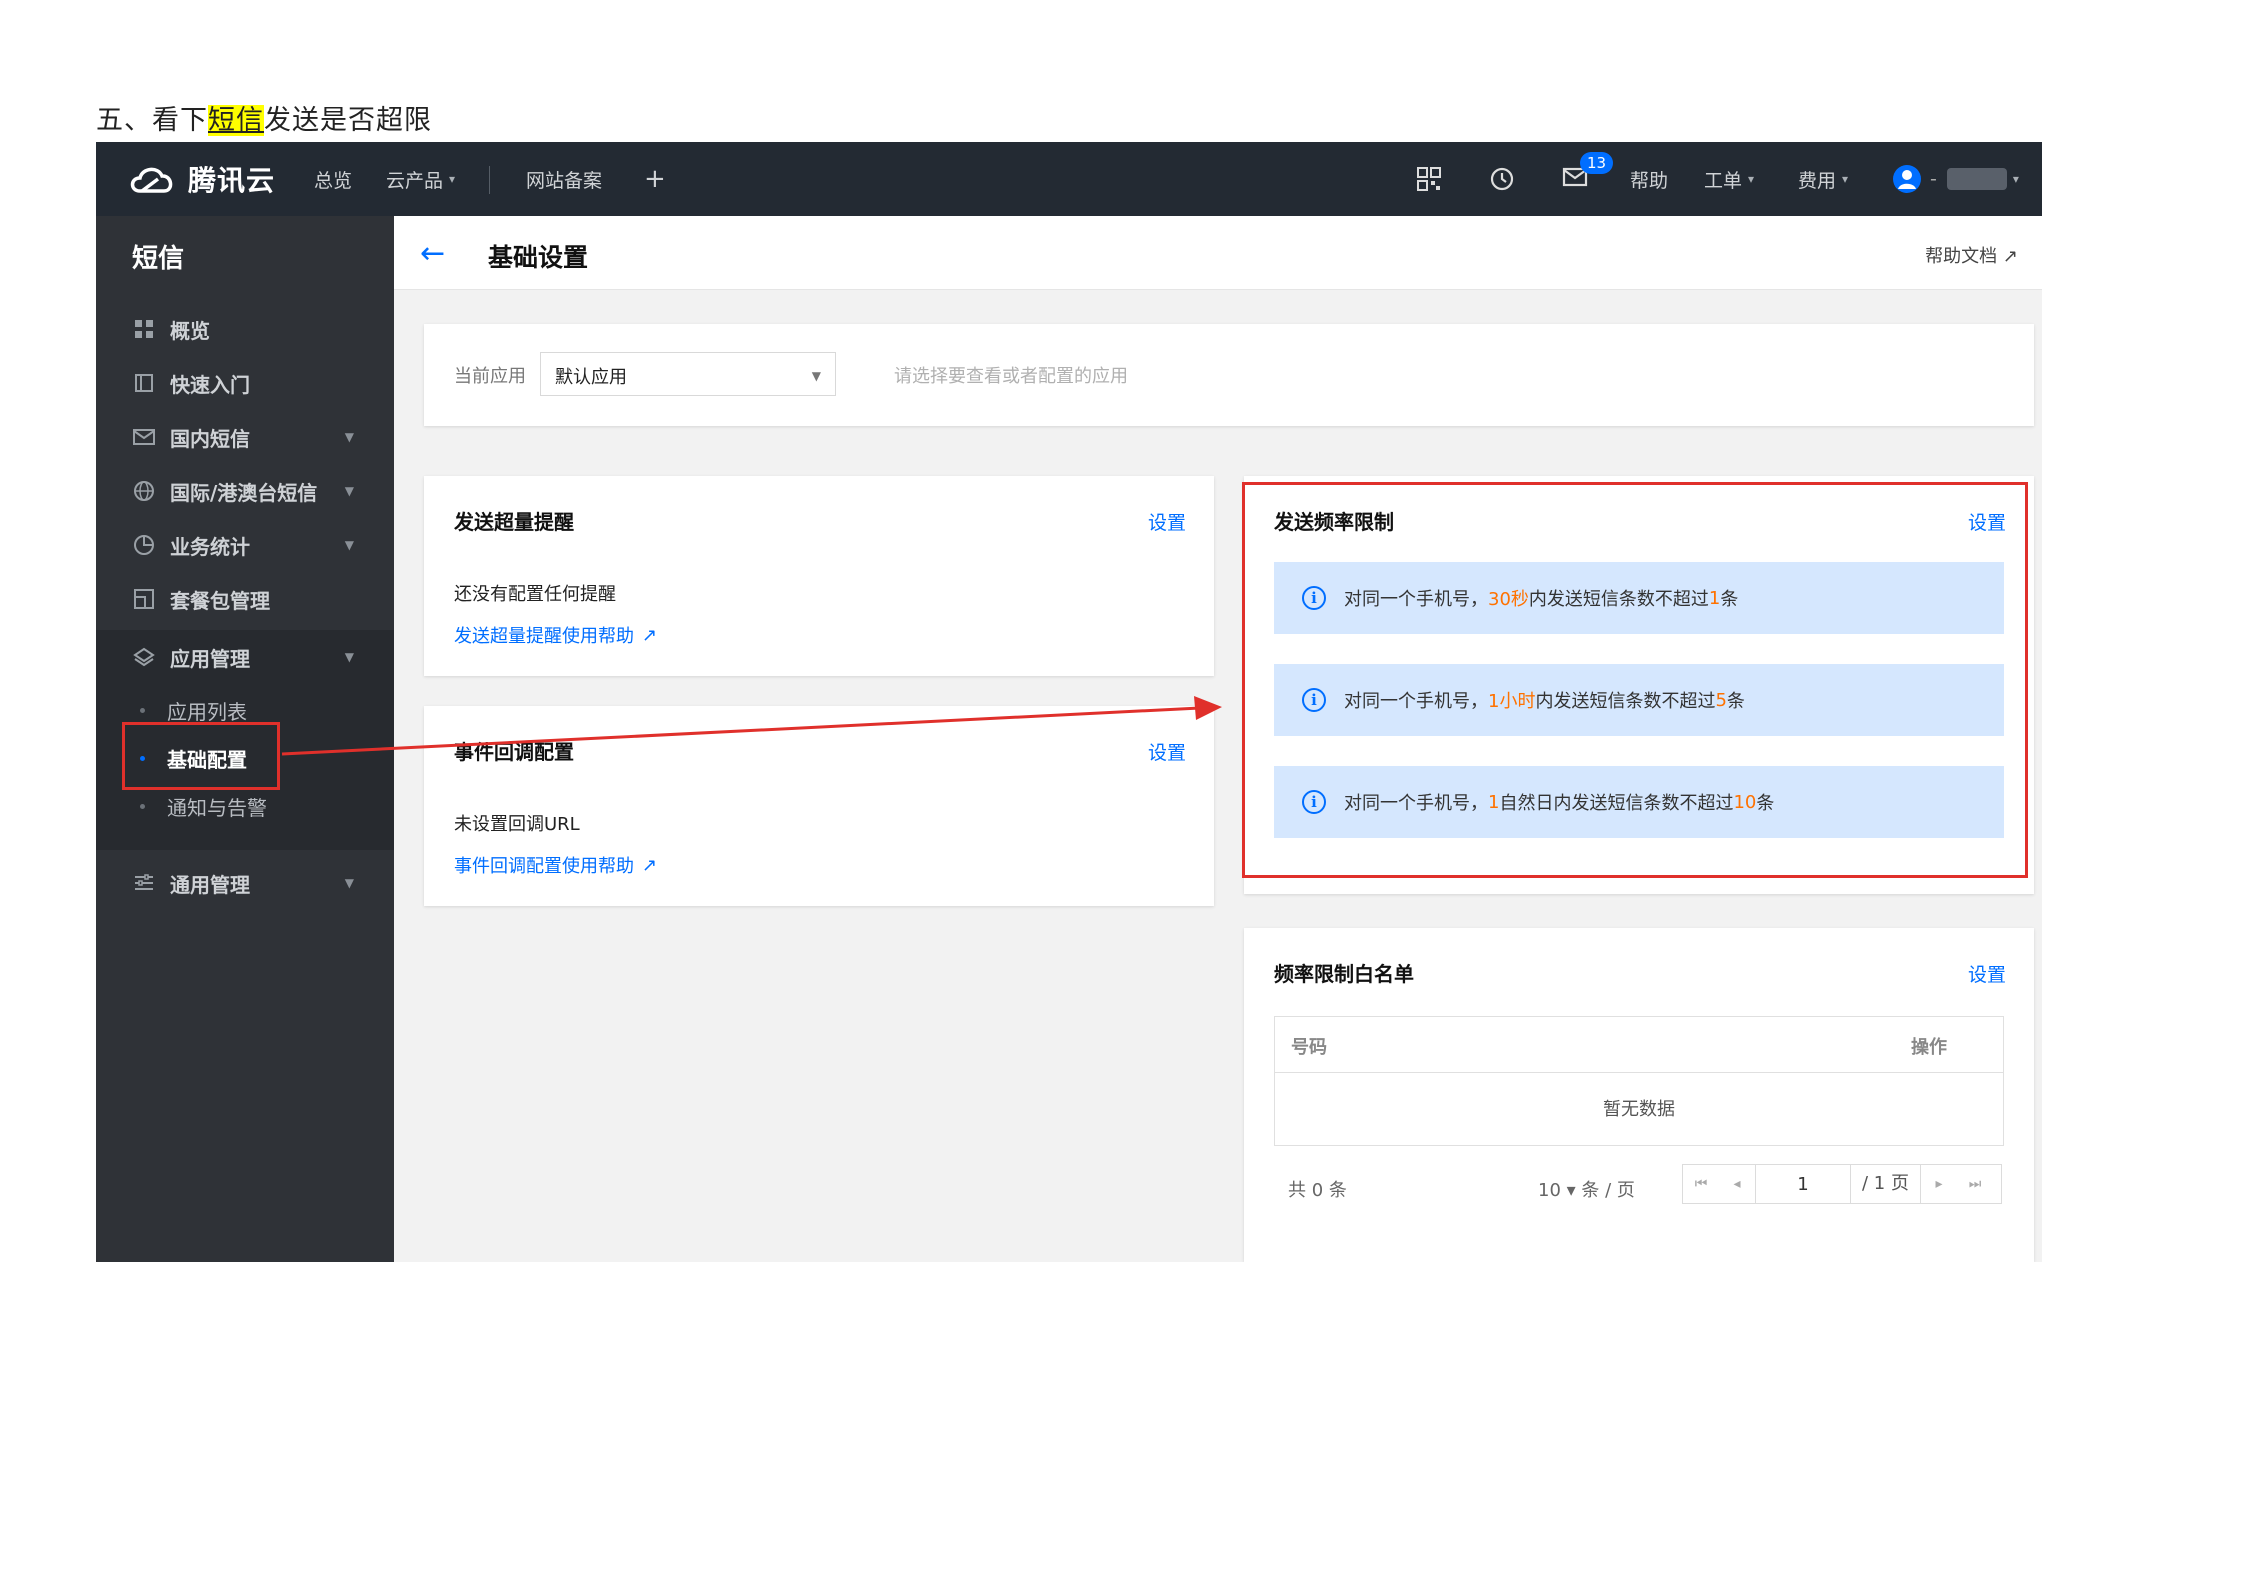 The width and height of the screenshot is (2245, 1587). I want to click on event-callback-card: 事件回调配置 设置 未设置回调URL 事件回调配置使用帮助 ↗, so click(819, 806).